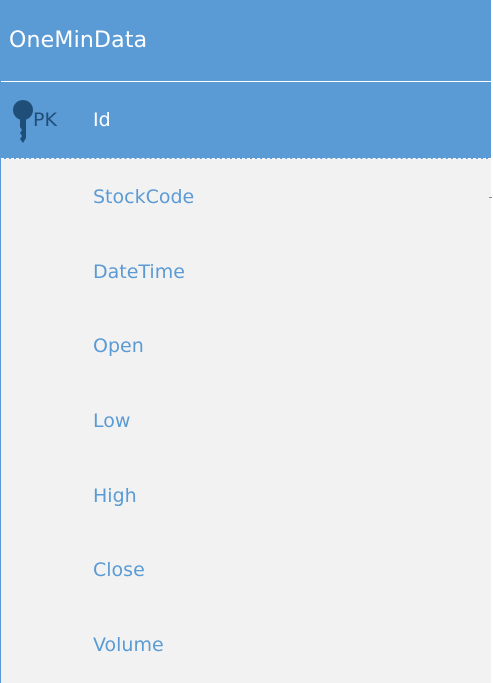 The width and height of the screenshot is (493, 683). Describe the element at coordinates (102, 120) in the screenshot. I see `field-id: Id` at that location.